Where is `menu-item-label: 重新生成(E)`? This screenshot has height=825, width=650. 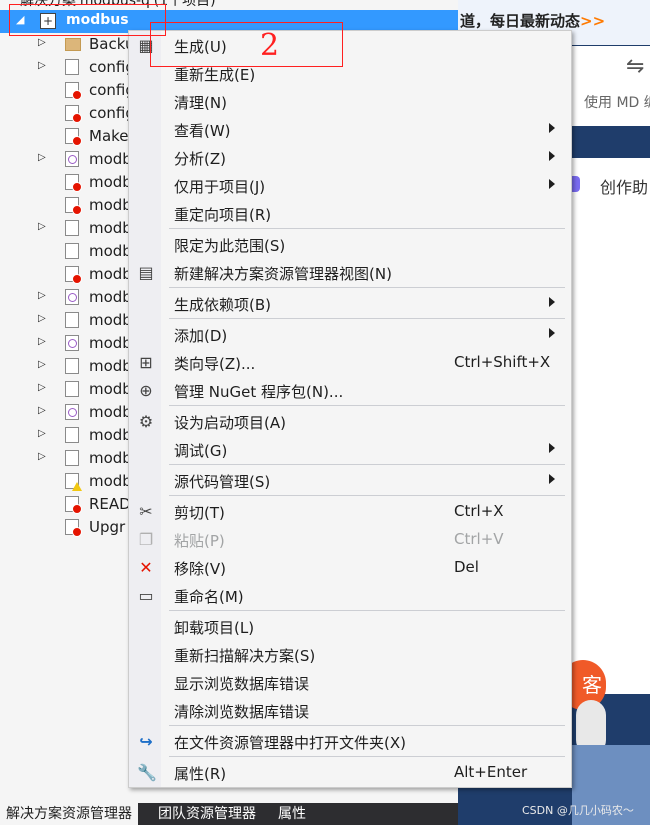
menu-item-label: 重新生成(E) is located at coordinates (215, 75).